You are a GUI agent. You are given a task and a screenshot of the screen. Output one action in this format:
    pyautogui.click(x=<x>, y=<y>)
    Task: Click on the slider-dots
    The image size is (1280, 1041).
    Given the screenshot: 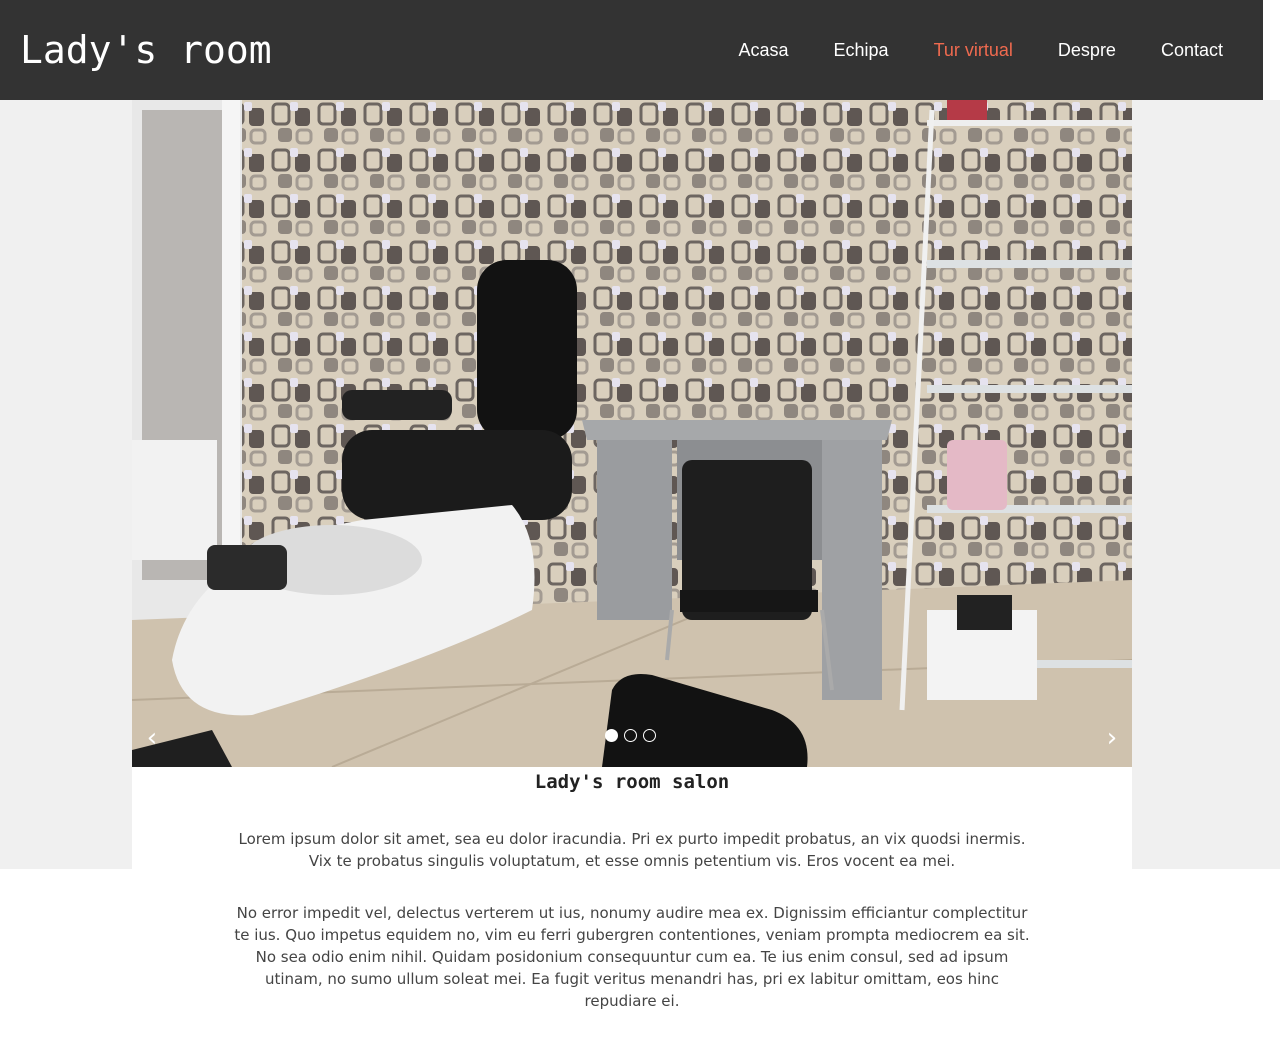 What is the action you would take?
    pyautogui.click(x=630, y=735)
    